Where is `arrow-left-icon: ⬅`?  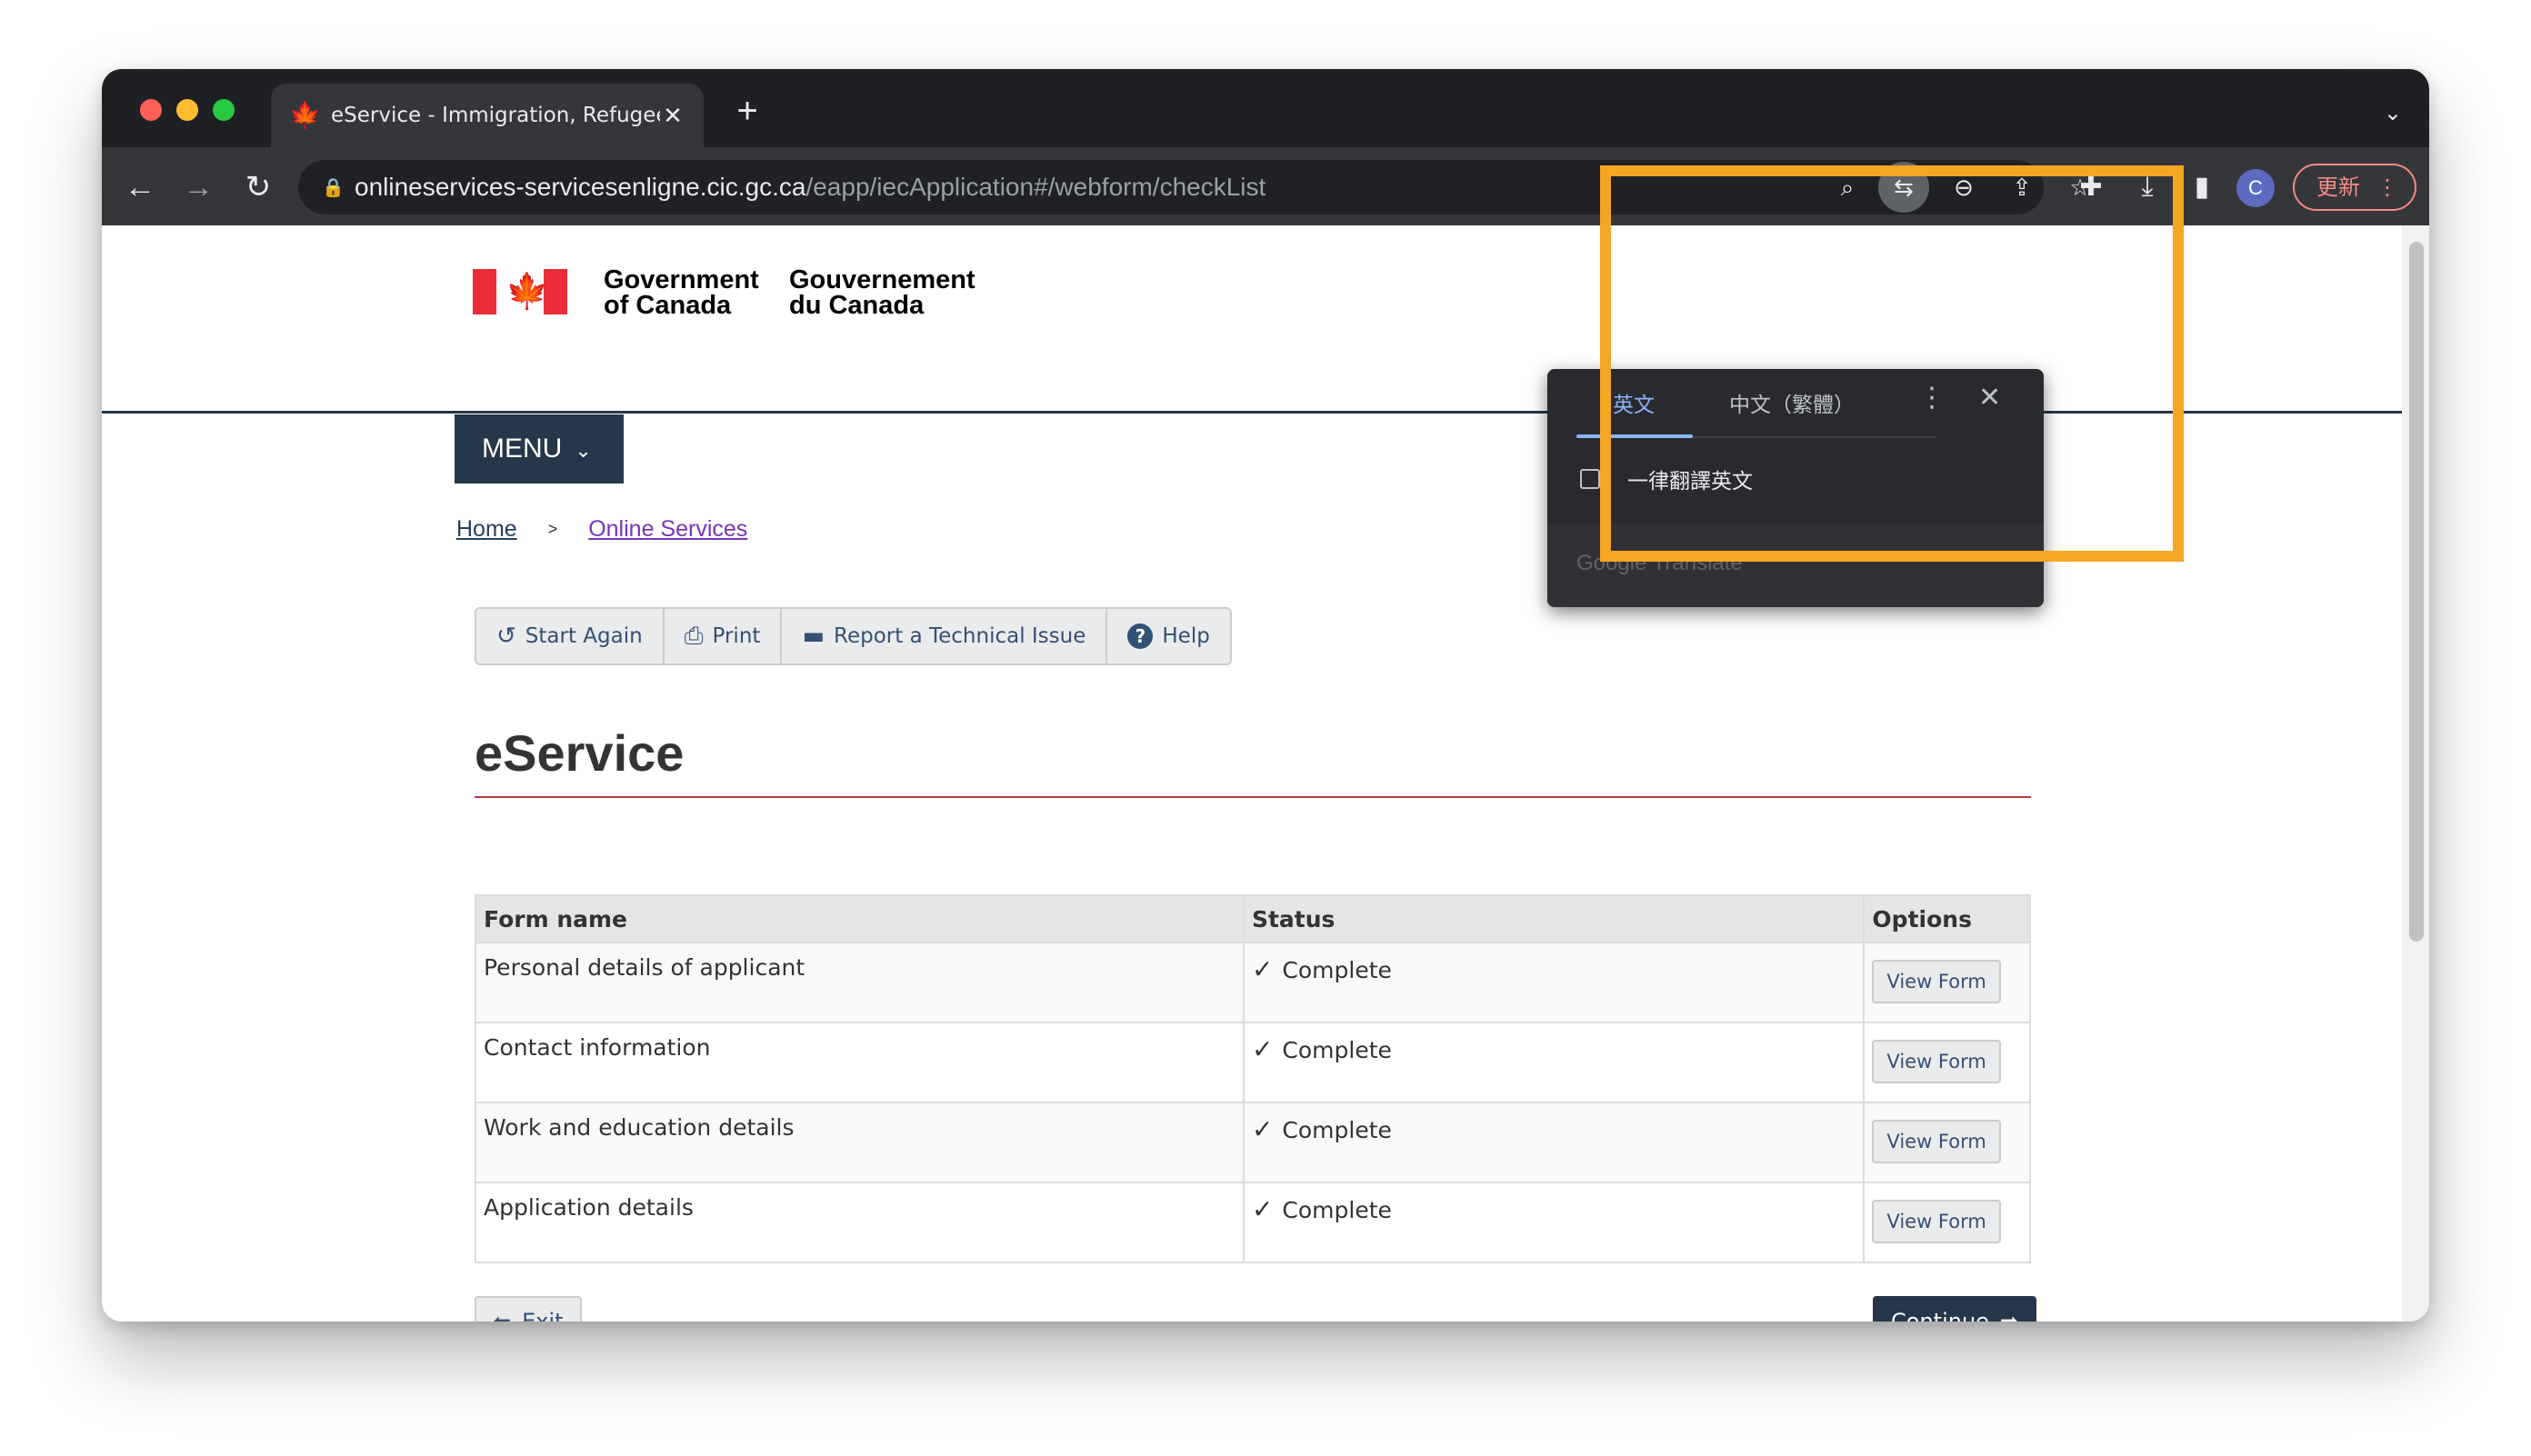 arrow-left-icon: ⬅ is located at coordinates (503, 1315).